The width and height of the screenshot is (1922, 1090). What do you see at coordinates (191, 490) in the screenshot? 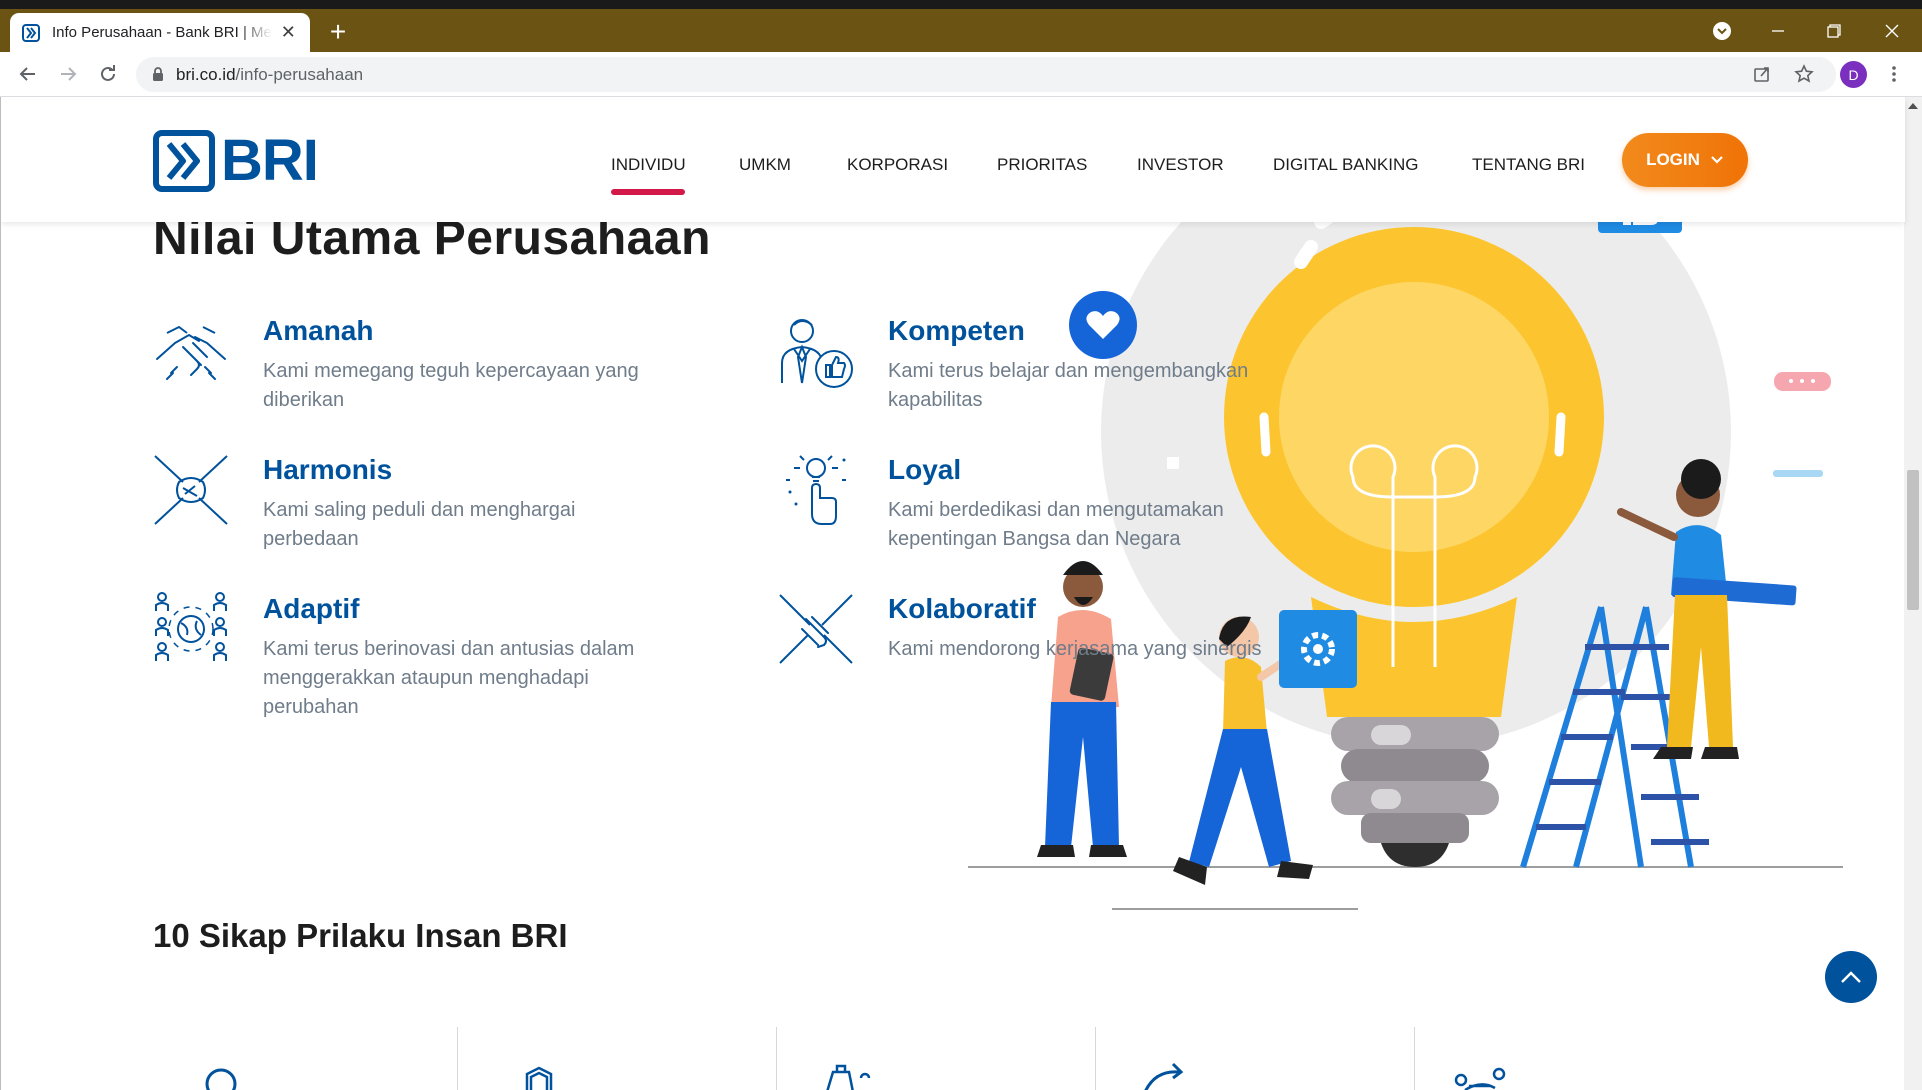
I see `joined-hands-icon` at bounding box center [191, 490].